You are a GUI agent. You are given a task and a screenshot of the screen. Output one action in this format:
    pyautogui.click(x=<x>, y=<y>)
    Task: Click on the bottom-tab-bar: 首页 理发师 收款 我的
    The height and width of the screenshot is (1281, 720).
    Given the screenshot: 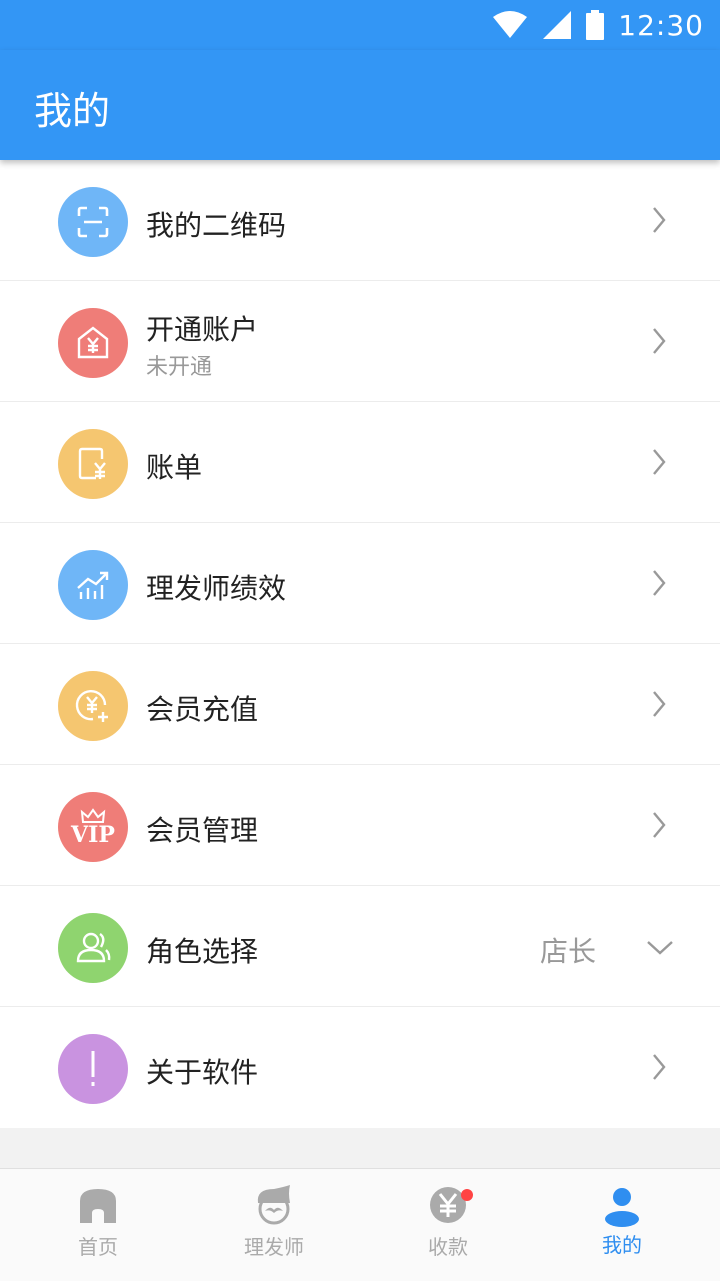 What is the action you would take?
    pyautogui.click(x=360, y=1224)
    